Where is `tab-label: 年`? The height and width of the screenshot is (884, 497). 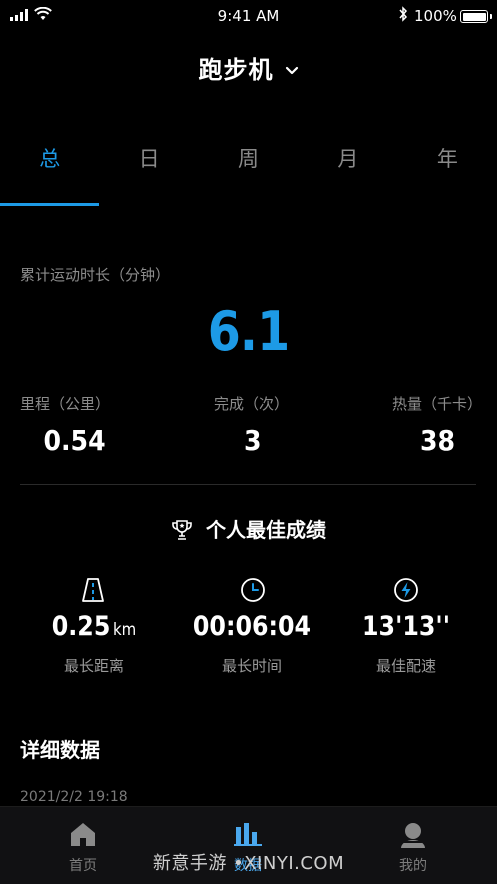 tab-label: 年 is located at coordinates (447, 159).